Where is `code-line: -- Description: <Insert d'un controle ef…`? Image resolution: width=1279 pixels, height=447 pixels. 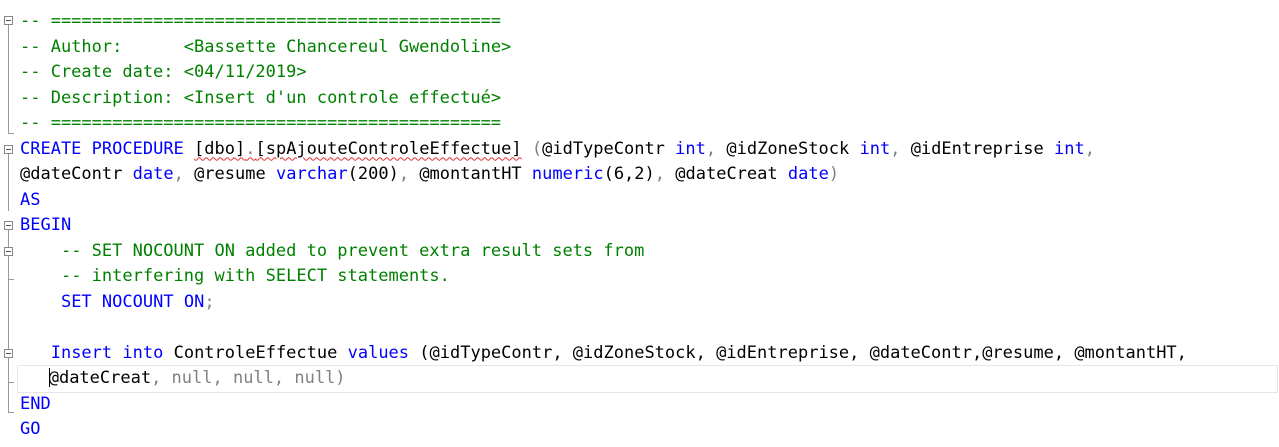 code-line: -- Description: <Insert d'un controle ef… is located at coordinates (260, 99).